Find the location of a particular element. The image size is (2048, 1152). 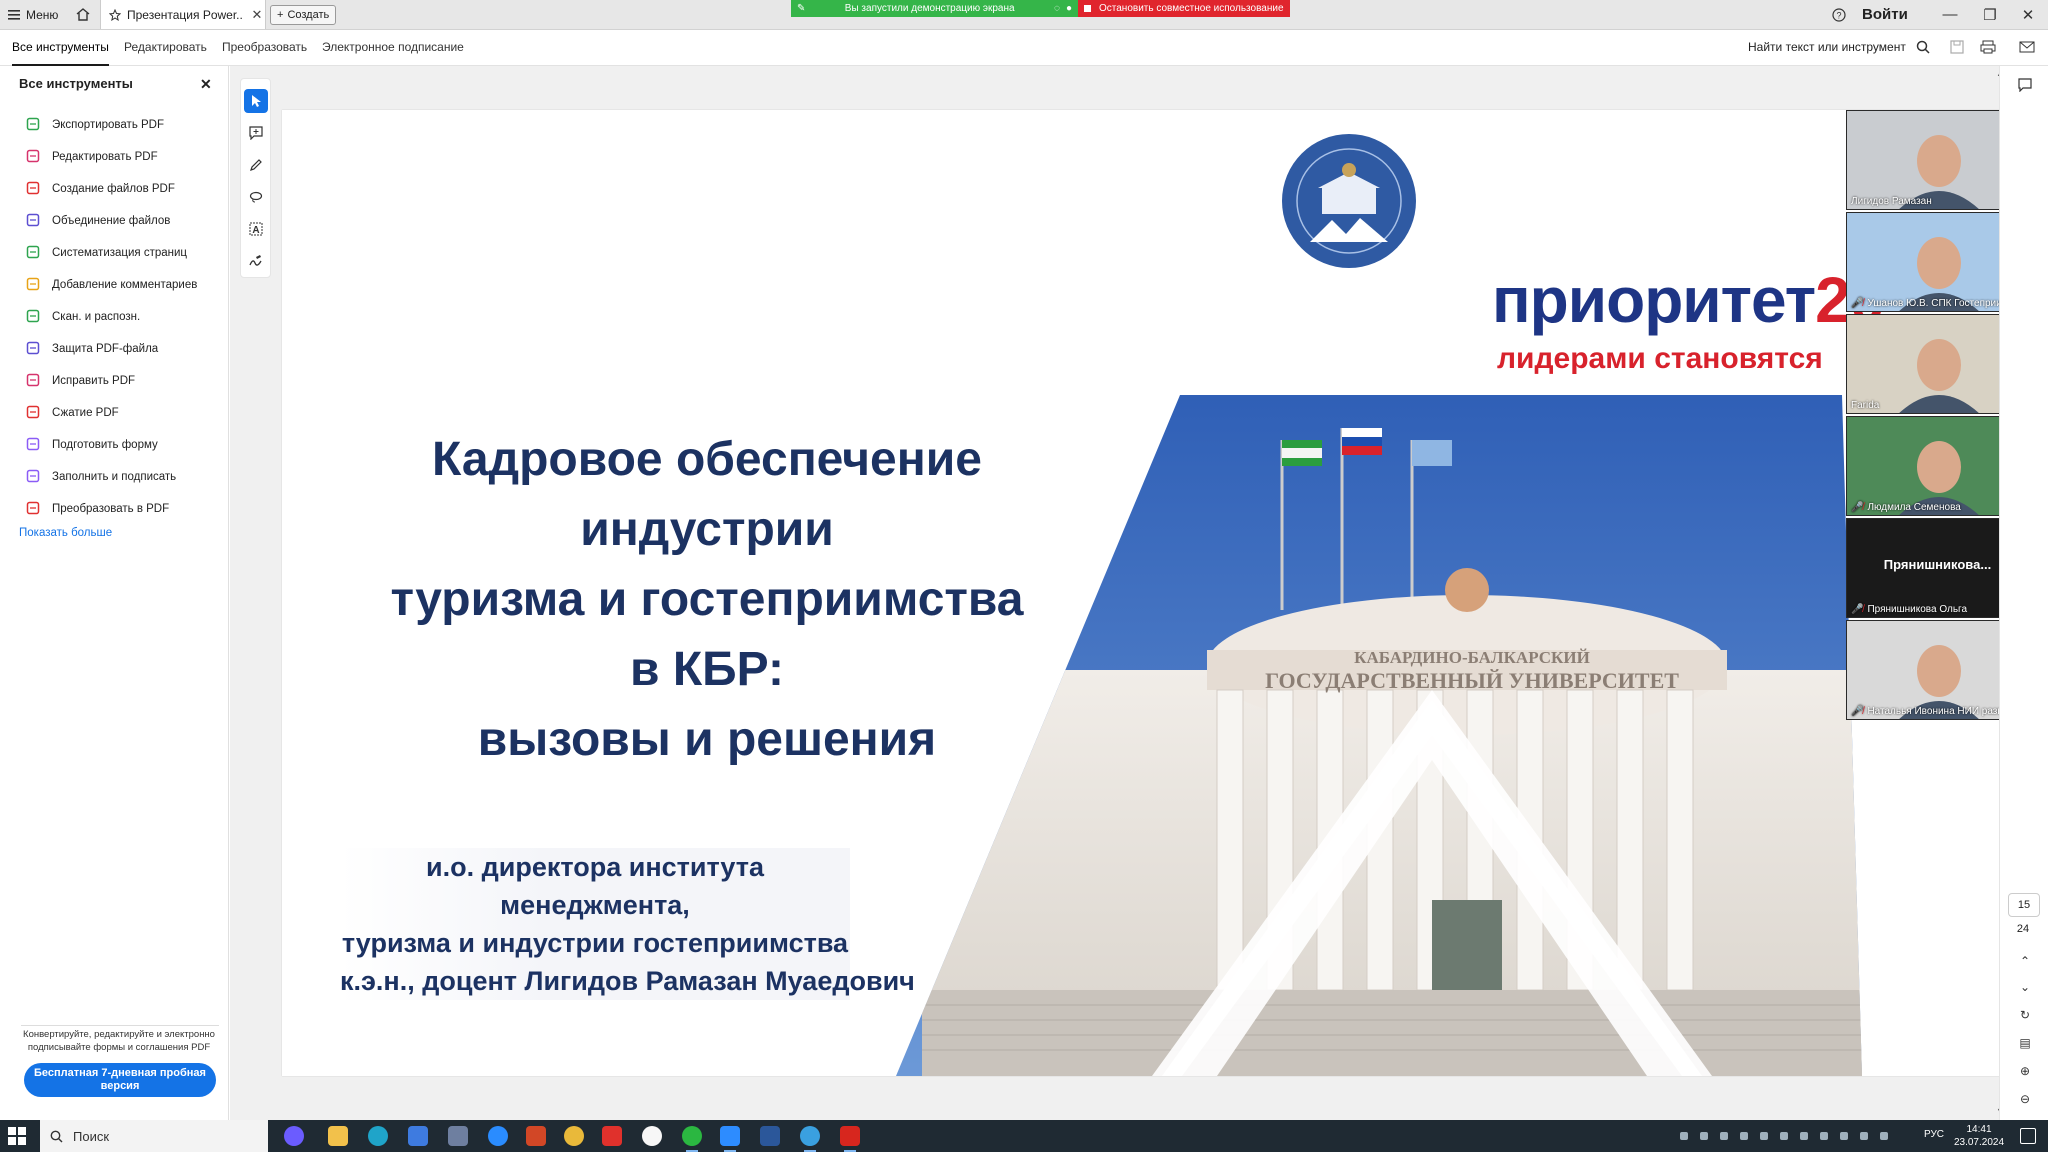

home-button is located at coordinates (83, 14).